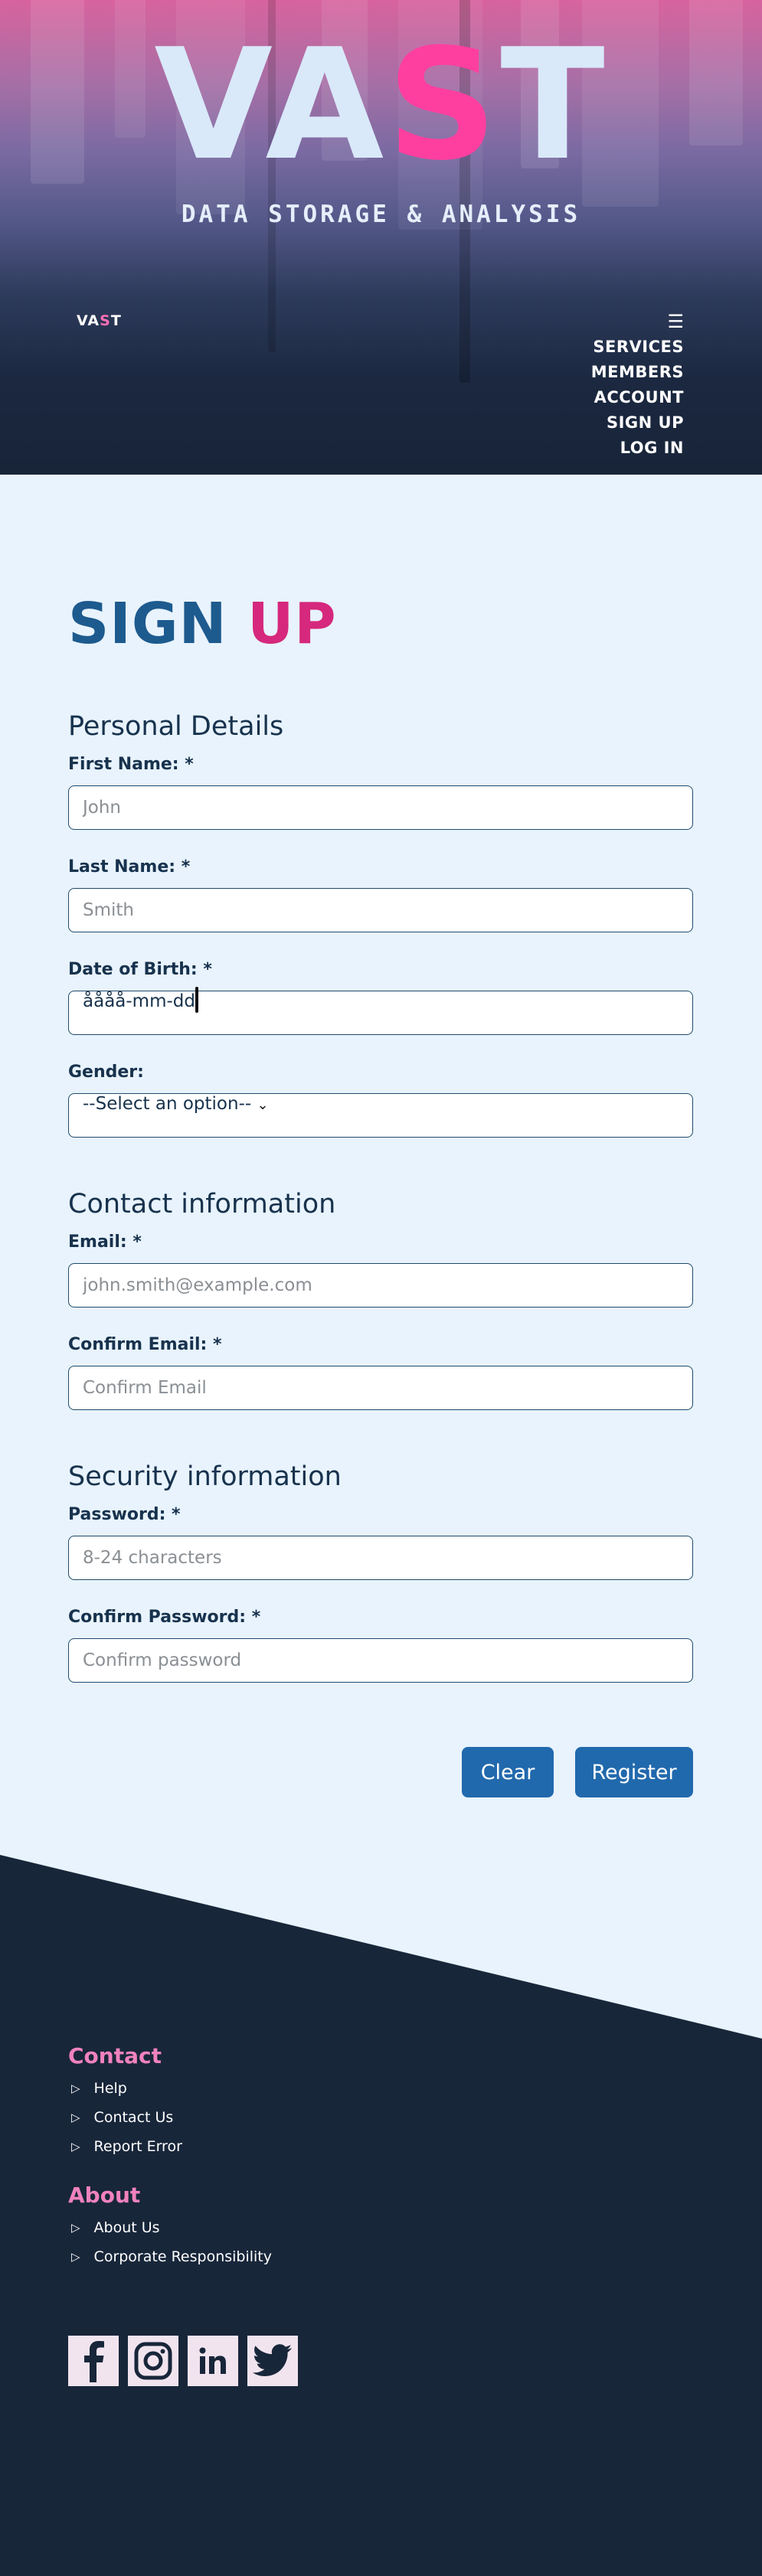 The image size is (762, 2576). What do you see at coordinates (176, 726) in the screenshot?
I see `section-personal-details: Personal Details` at bounding box center [176, 726].